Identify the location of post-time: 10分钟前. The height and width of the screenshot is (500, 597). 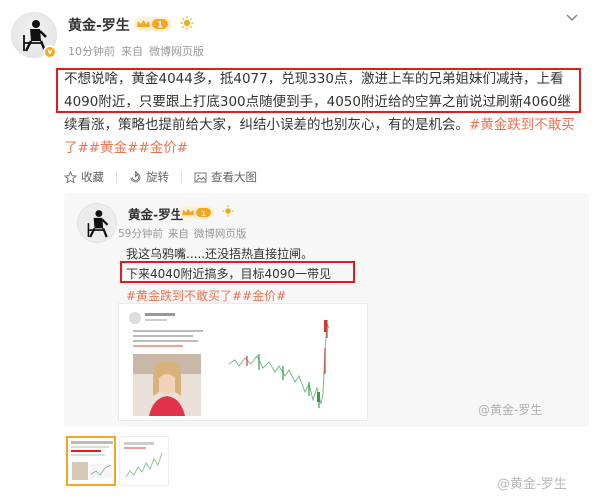
(91, 51).